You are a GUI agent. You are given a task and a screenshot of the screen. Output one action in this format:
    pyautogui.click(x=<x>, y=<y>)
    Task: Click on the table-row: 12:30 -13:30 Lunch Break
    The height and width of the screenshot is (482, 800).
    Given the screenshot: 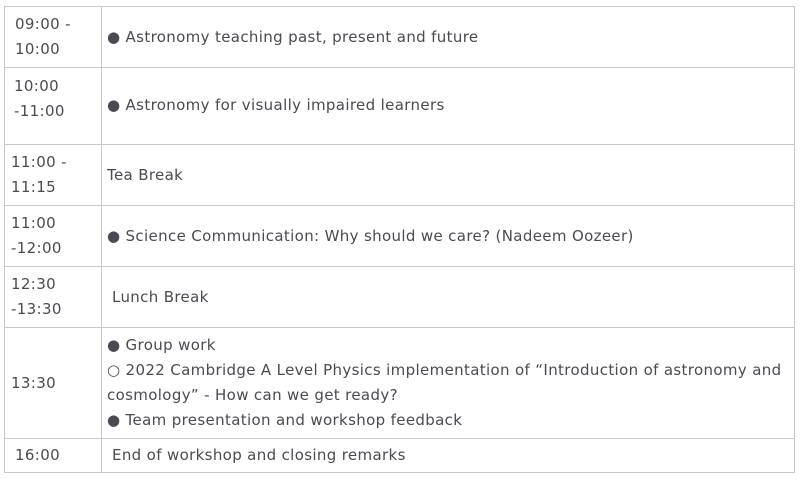 What is the action you would take?
    pyautogui.click(x=399, y=297)
    